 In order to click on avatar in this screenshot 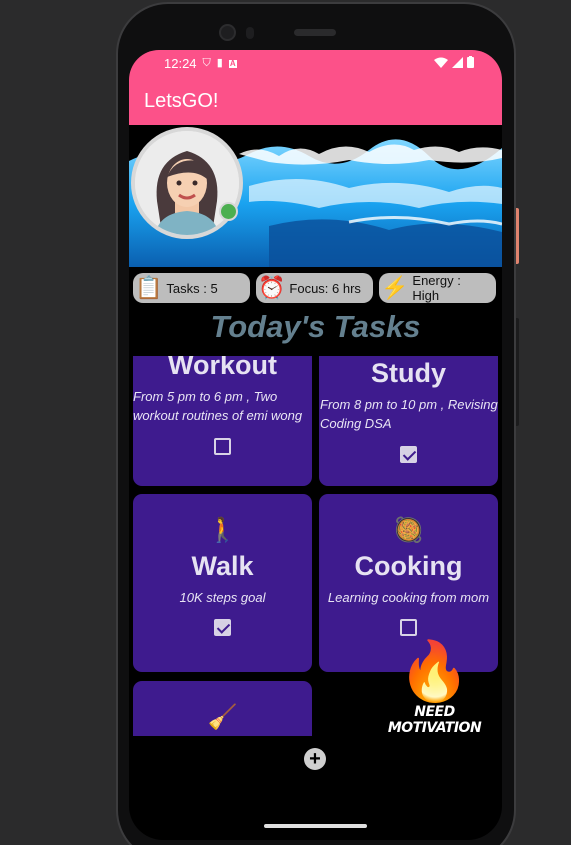, I will do `click(187, 183)`.